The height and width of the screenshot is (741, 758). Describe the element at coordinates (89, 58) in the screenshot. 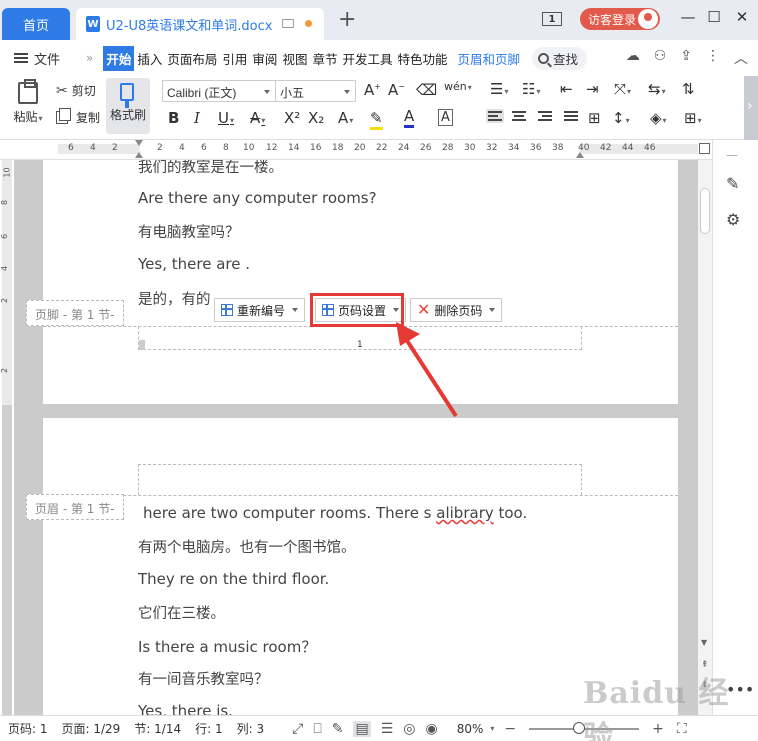

I see `more-menus-icon: »` at that location.